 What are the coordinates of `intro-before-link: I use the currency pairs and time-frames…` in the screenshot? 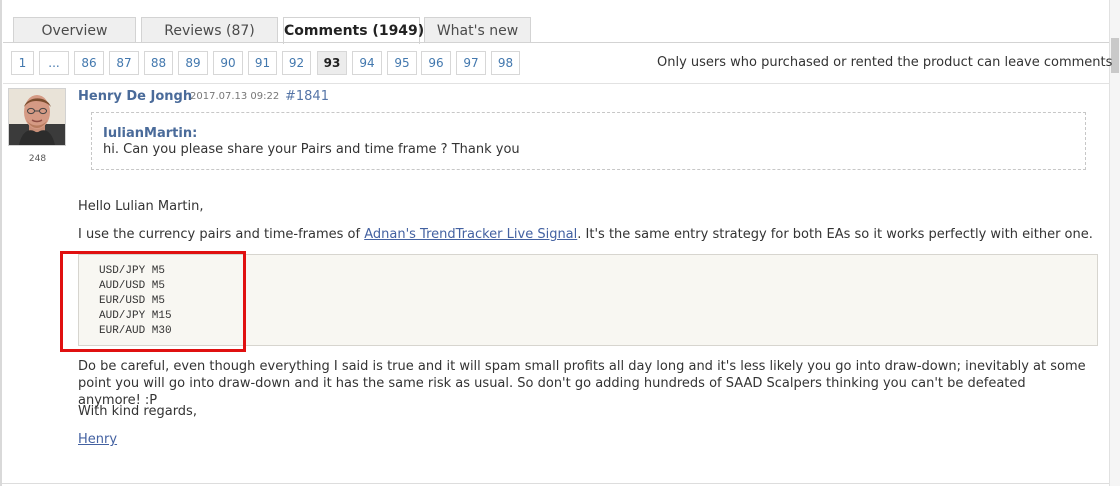 It's located at (221, 234).